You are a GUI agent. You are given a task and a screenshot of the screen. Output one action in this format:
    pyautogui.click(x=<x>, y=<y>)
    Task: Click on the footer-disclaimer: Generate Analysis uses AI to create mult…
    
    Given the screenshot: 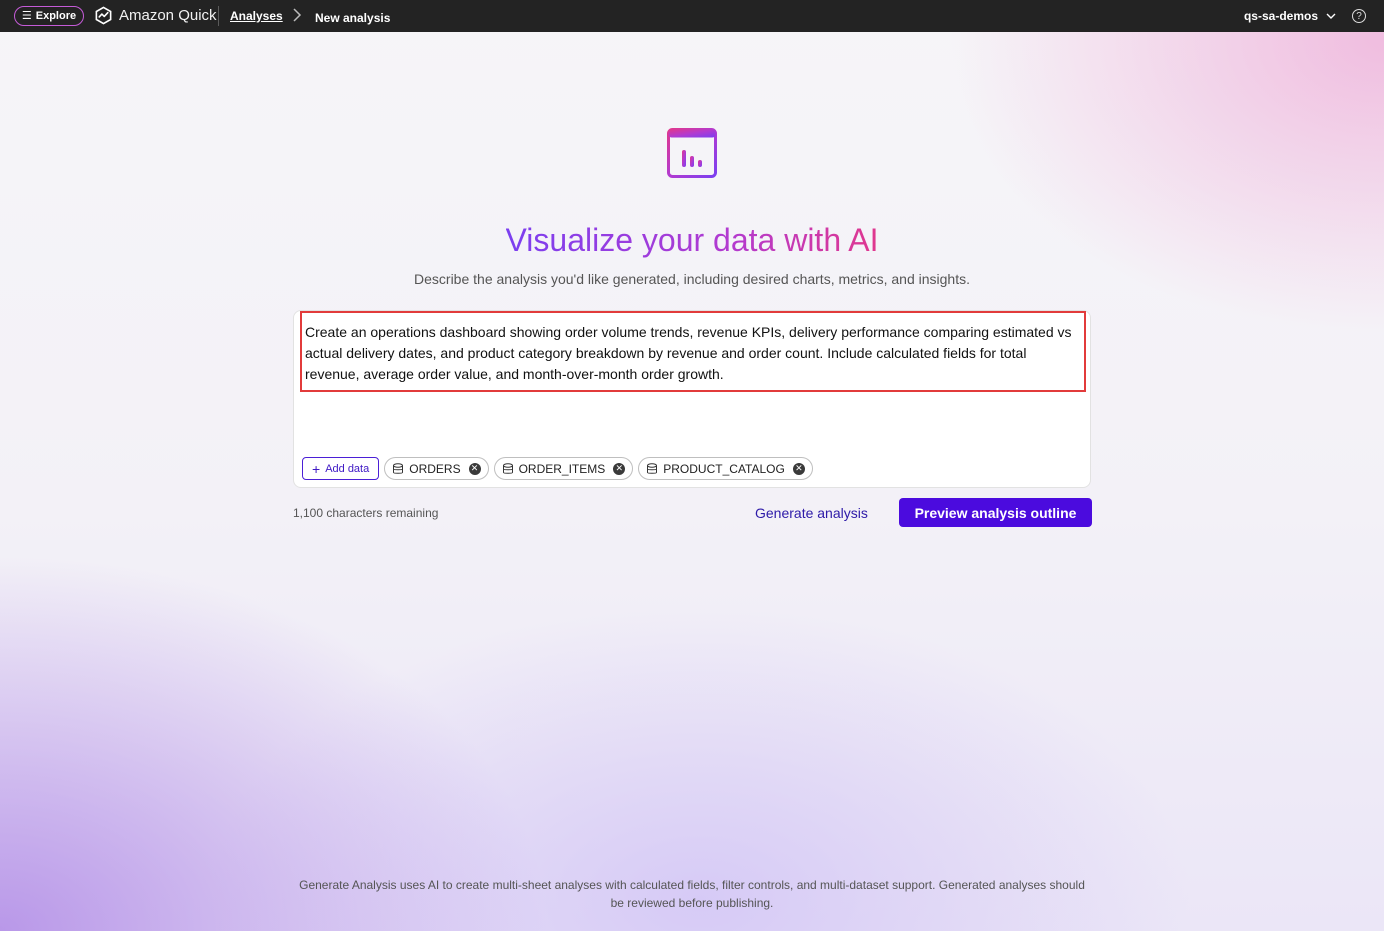 What is the action you would take?
    pyautogui.click(x=692, y=894)
    